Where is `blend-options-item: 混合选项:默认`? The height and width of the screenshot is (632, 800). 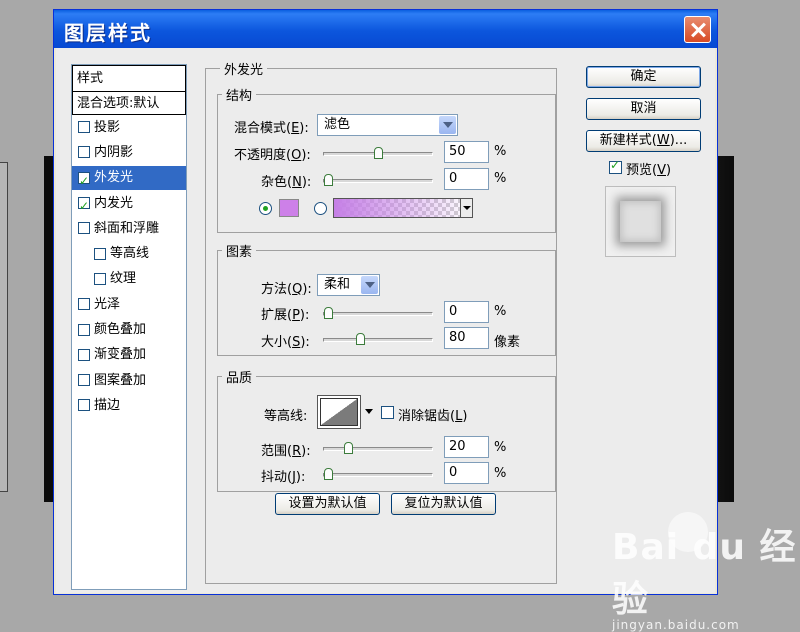 blend-options-item: 混合选项:默认 is located at coordinates (129, 103).